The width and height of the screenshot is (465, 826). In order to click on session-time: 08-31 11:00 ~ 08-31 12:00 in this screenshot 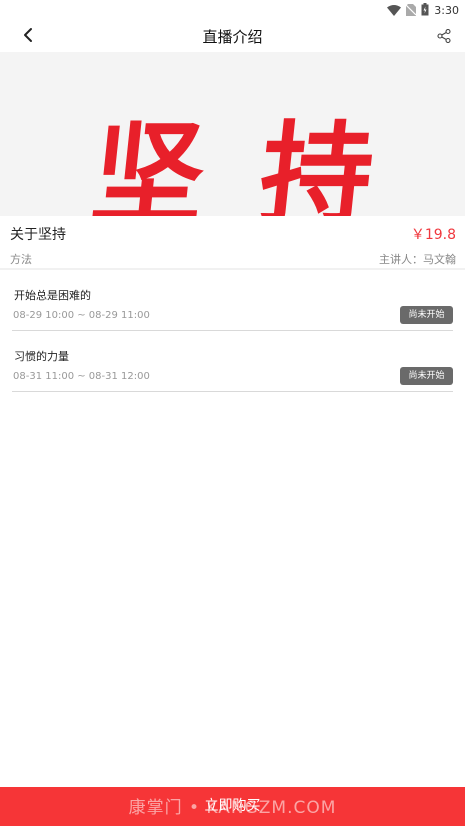, I will do `click(81, 376)`.